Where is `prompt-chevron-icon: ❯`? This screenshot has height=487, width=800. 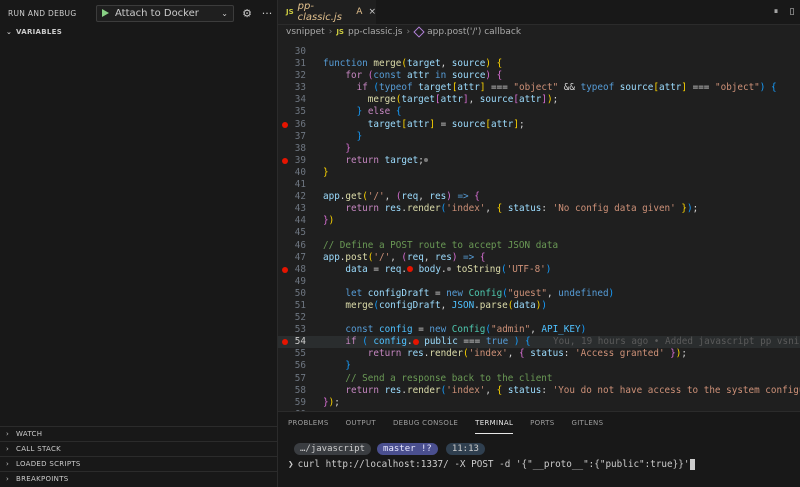
prompt-chevron-icon: ❯ is located at coordinates (291, 464).